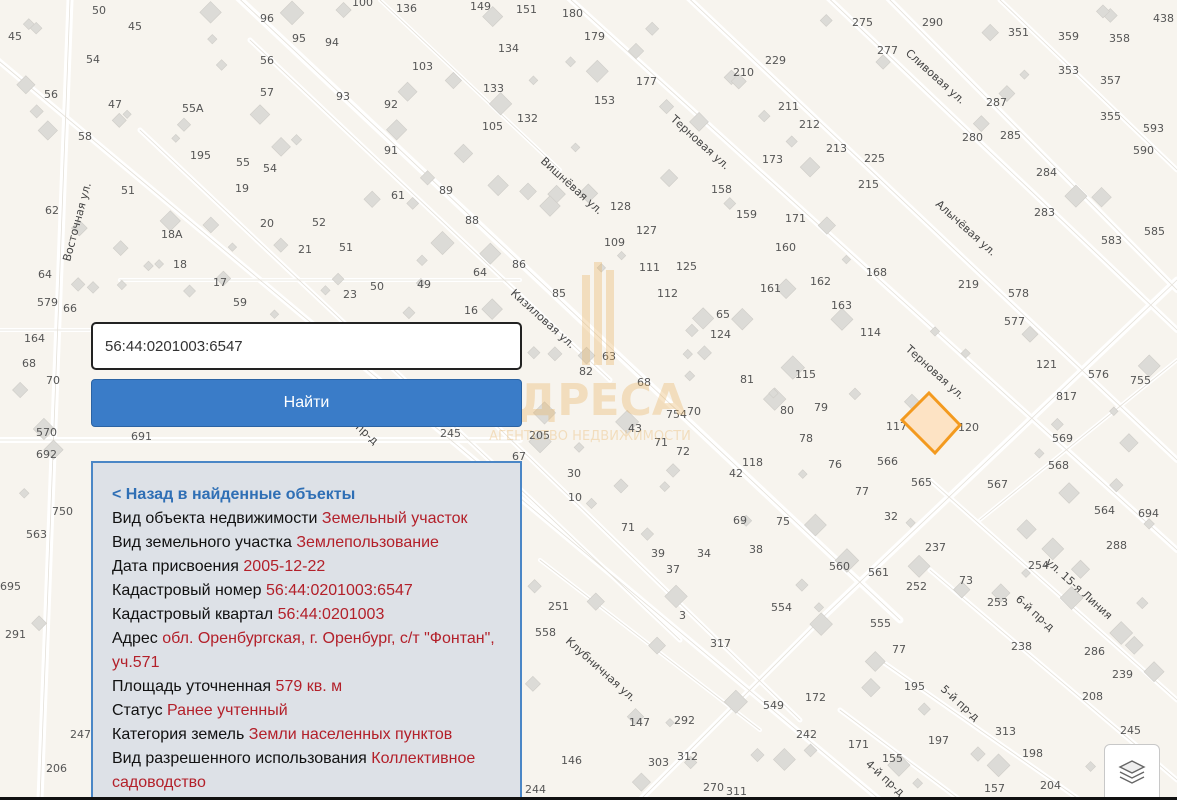  Describe the element at coordinates (880, 623) in the screenshot. I see `parcel-number: 555` at that location.